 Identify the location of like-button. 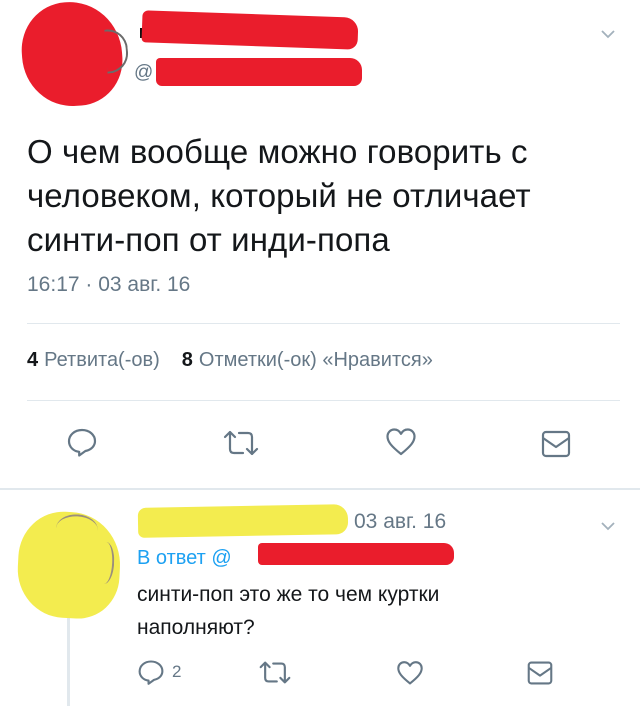
(401, 442).